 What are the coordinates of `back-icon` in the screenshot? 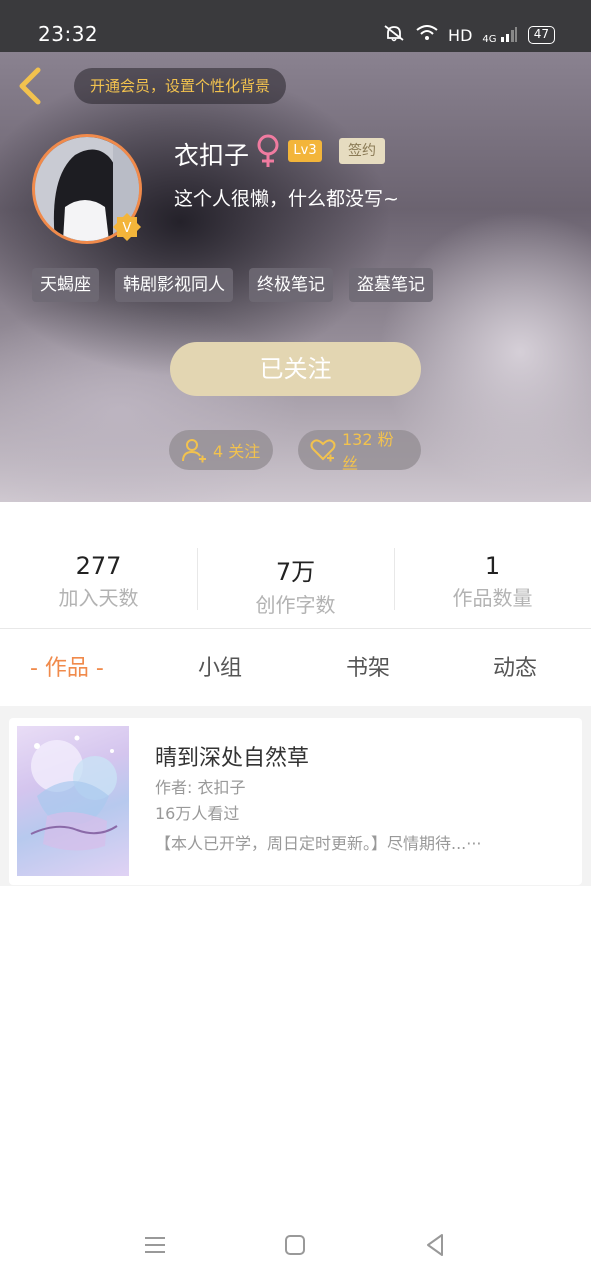 It's located at (435, 1245).